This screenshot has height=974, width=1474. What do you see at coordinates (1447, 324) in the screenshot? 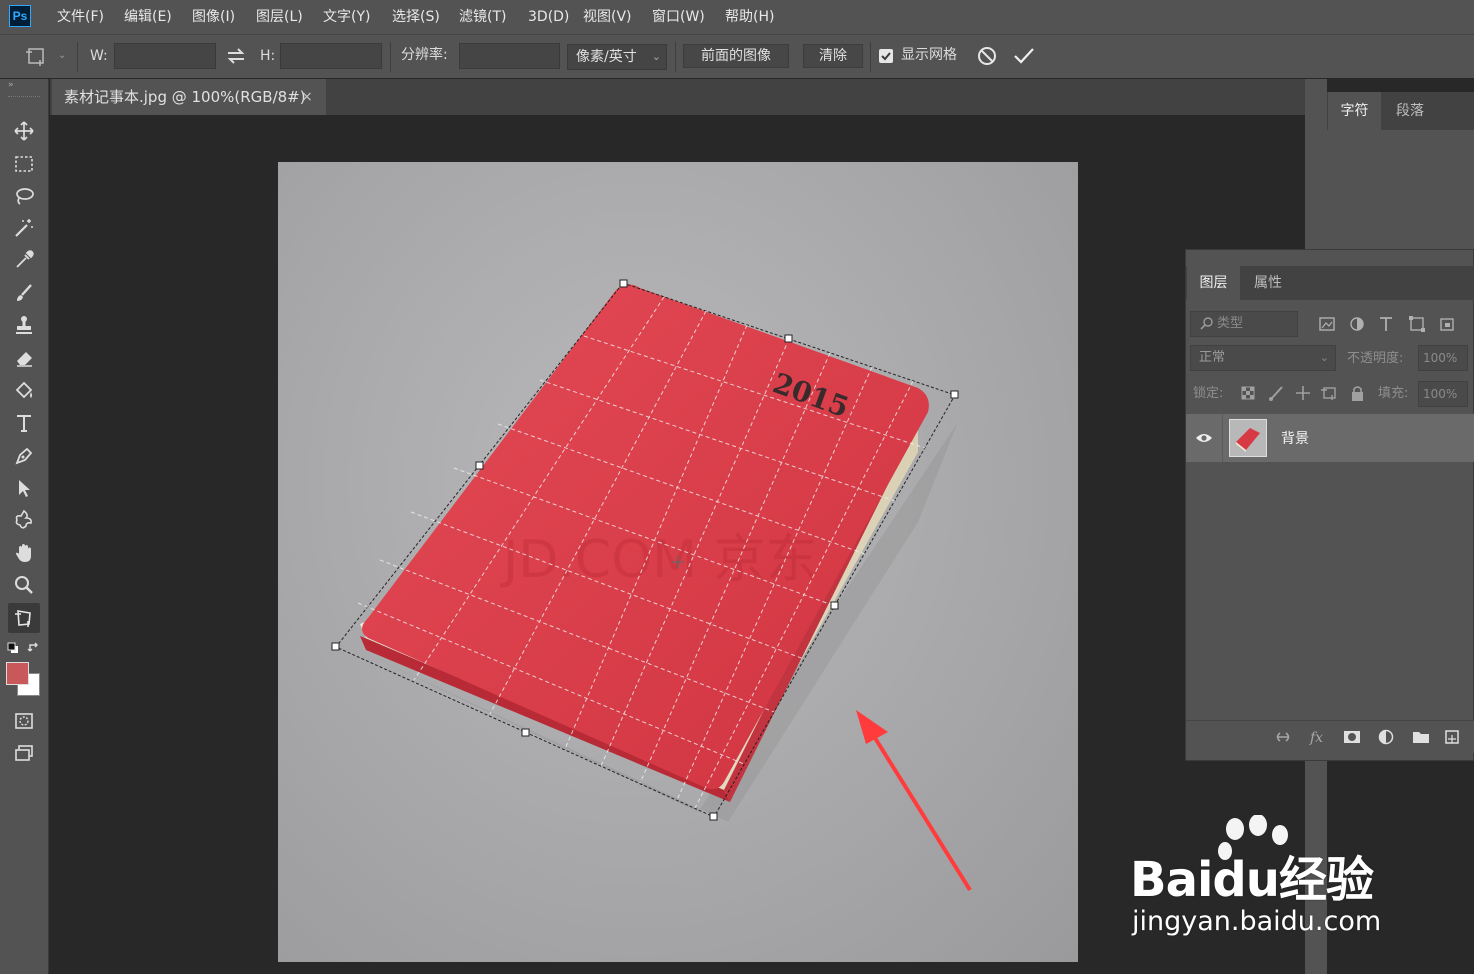
I see `filter-smart-object-icon` at bounding box center [1447, 324].